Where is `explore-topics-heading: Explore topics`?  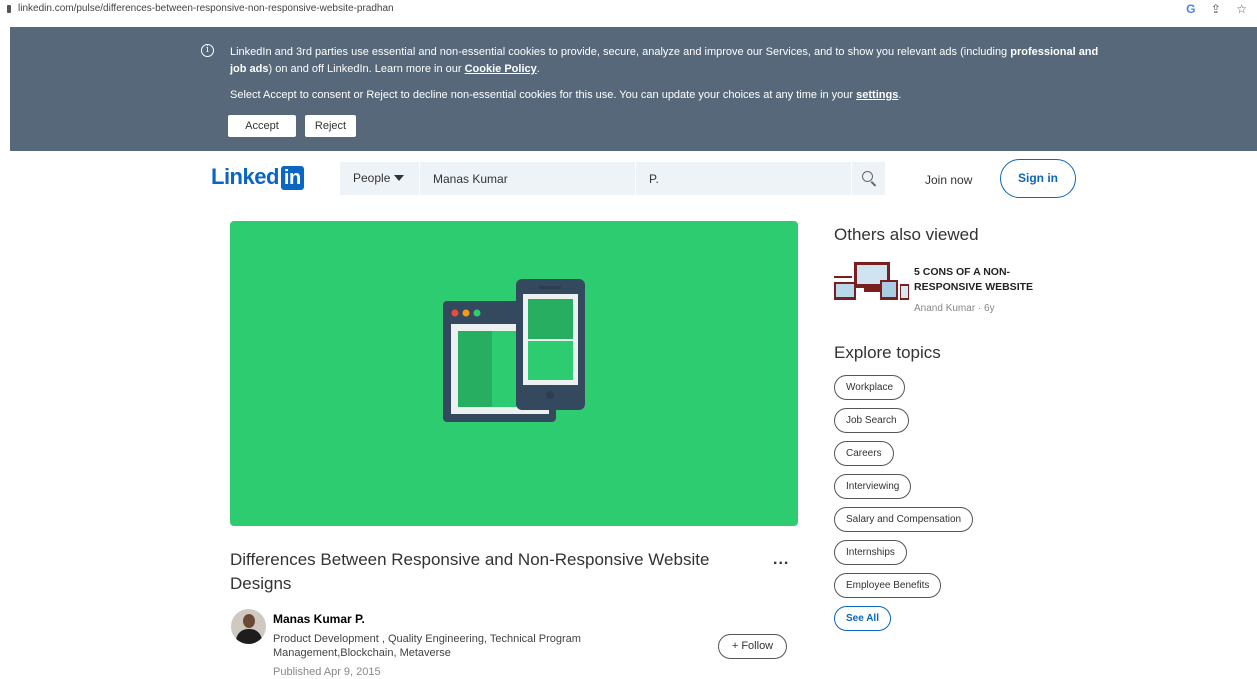
explore-topics-heading: Explore topics is located at coordinates (887, 352).